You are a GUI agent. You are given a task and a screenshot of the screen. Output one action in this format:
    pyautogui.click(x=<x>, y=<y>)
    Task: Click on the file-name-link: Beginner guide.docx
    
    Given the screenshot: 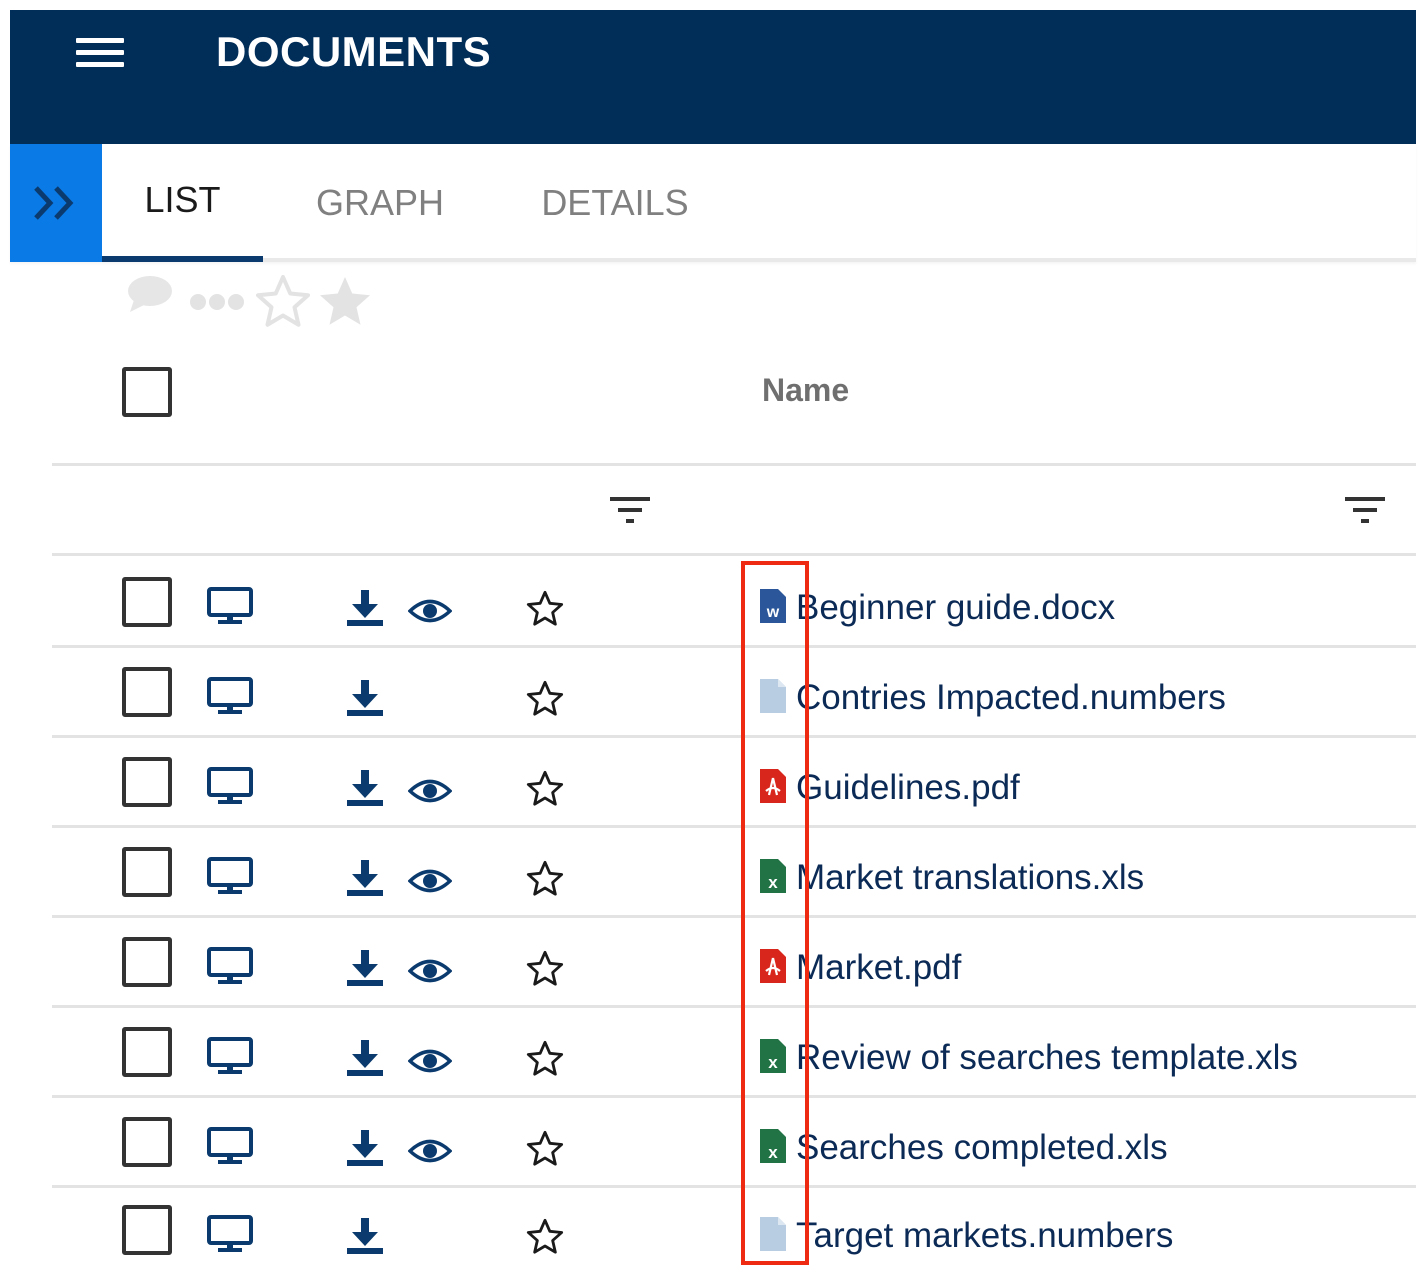 What is the action you would take?
    pyautogui.click(x=955, y=608)
    